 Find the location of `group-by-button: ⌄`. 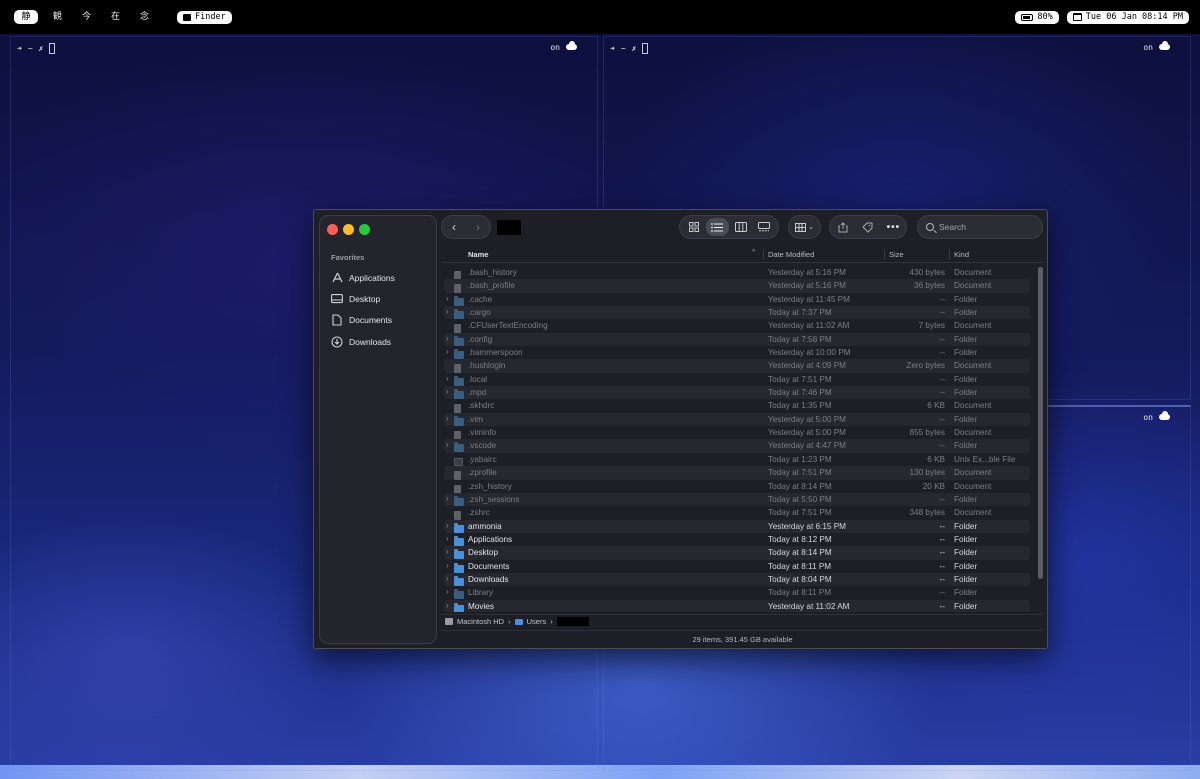

group-by-button: ⌄ is located at coordinates (804, 227).